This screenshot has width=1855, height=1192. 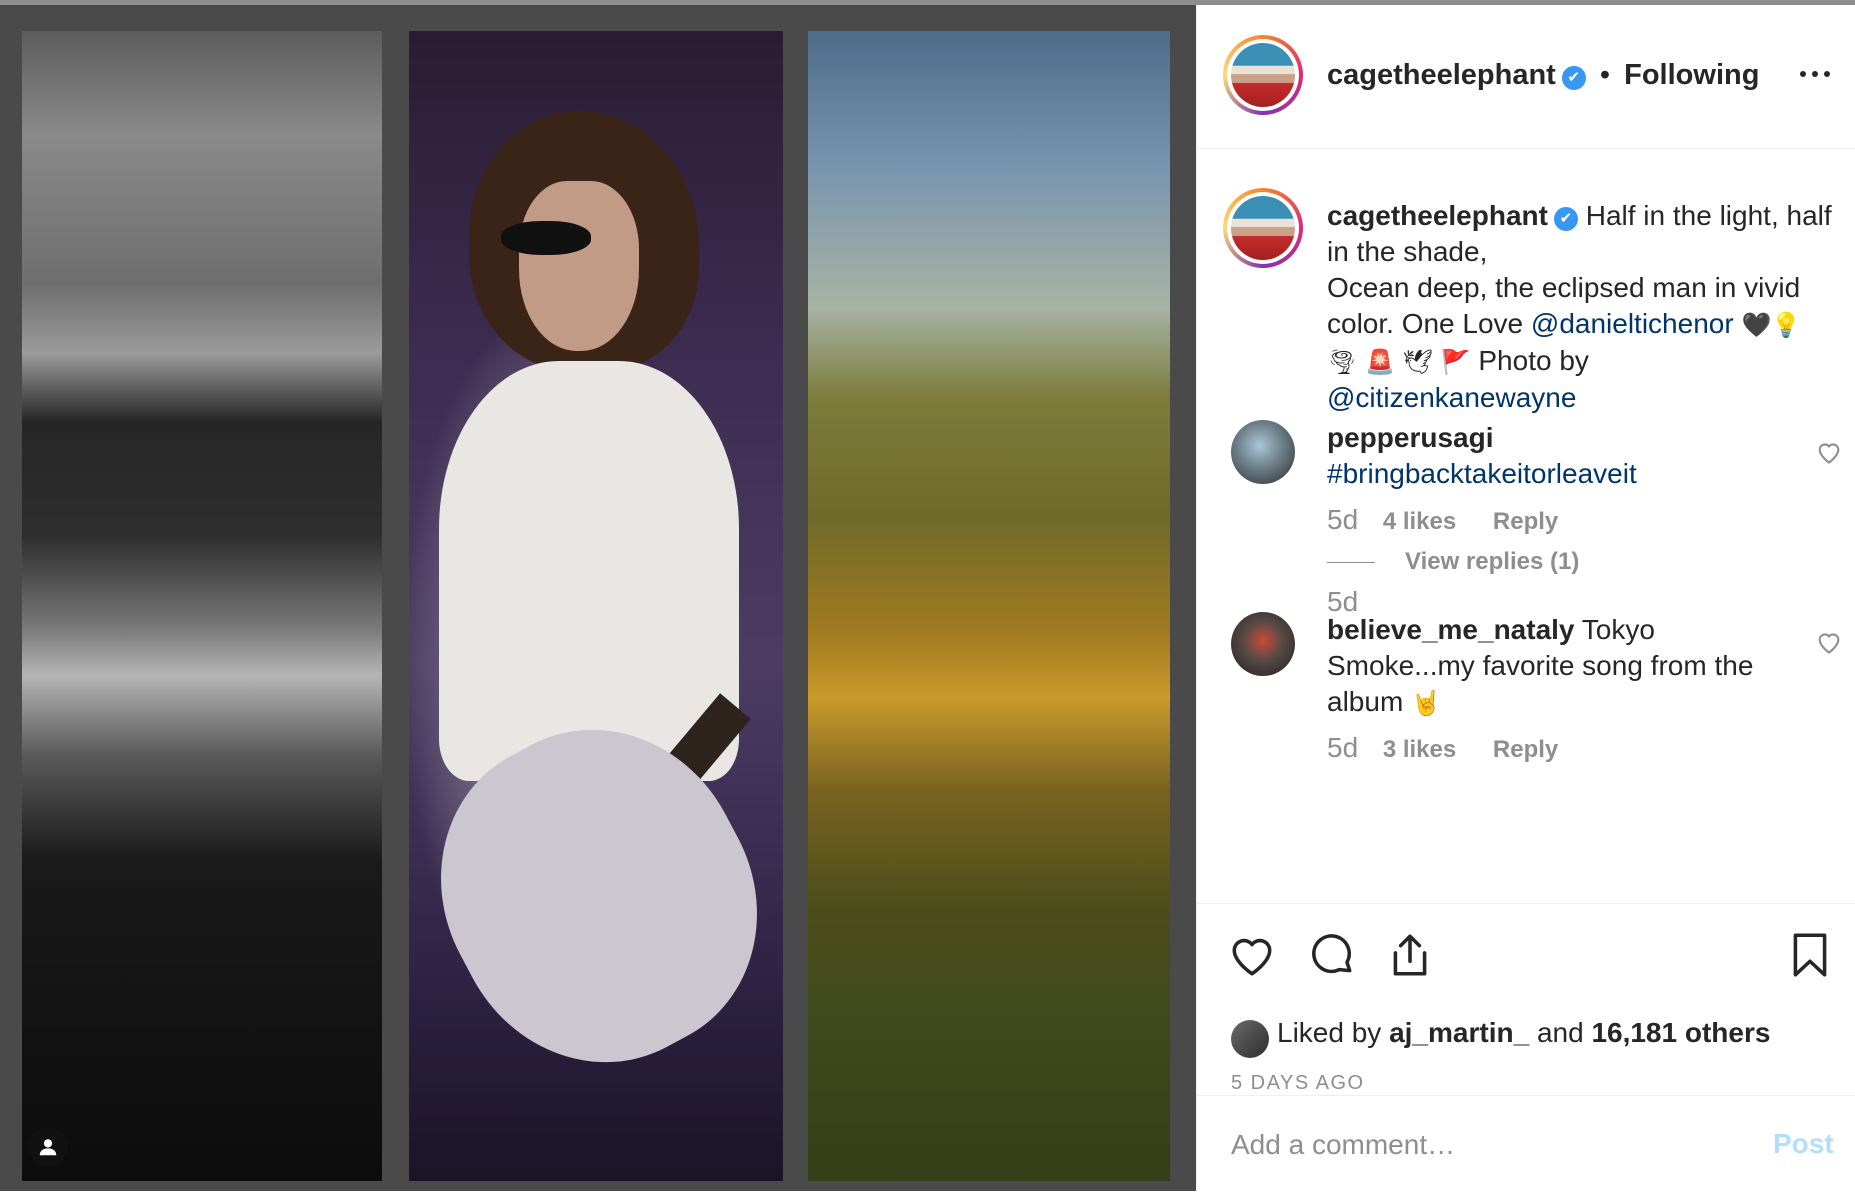 I want to click on figure-shirt, so click(x=589, y=571).